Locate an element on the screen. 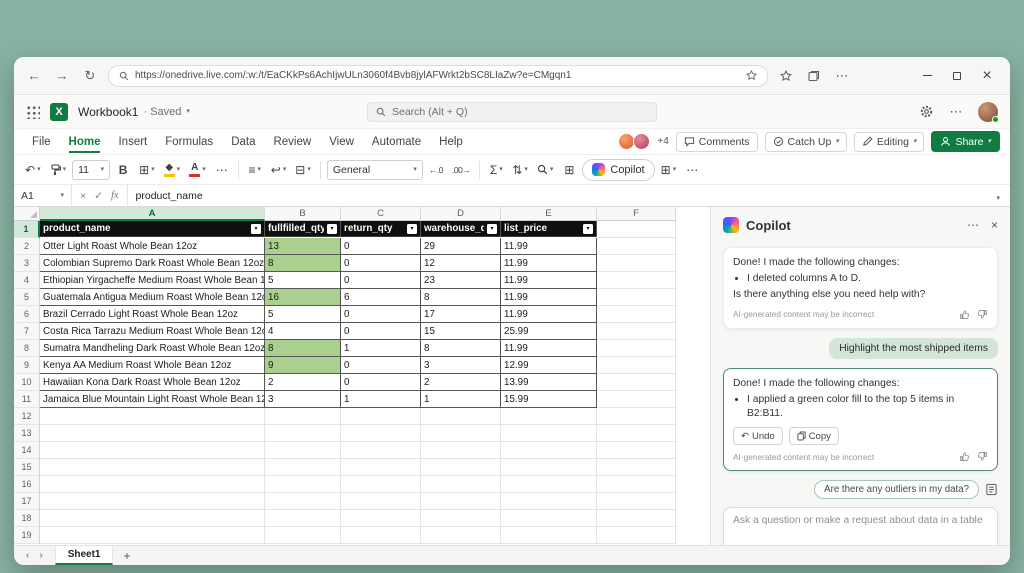 Image resolution: width=1024 pixels, height=573 pixels. avatar is located at coordinates (988, 112).